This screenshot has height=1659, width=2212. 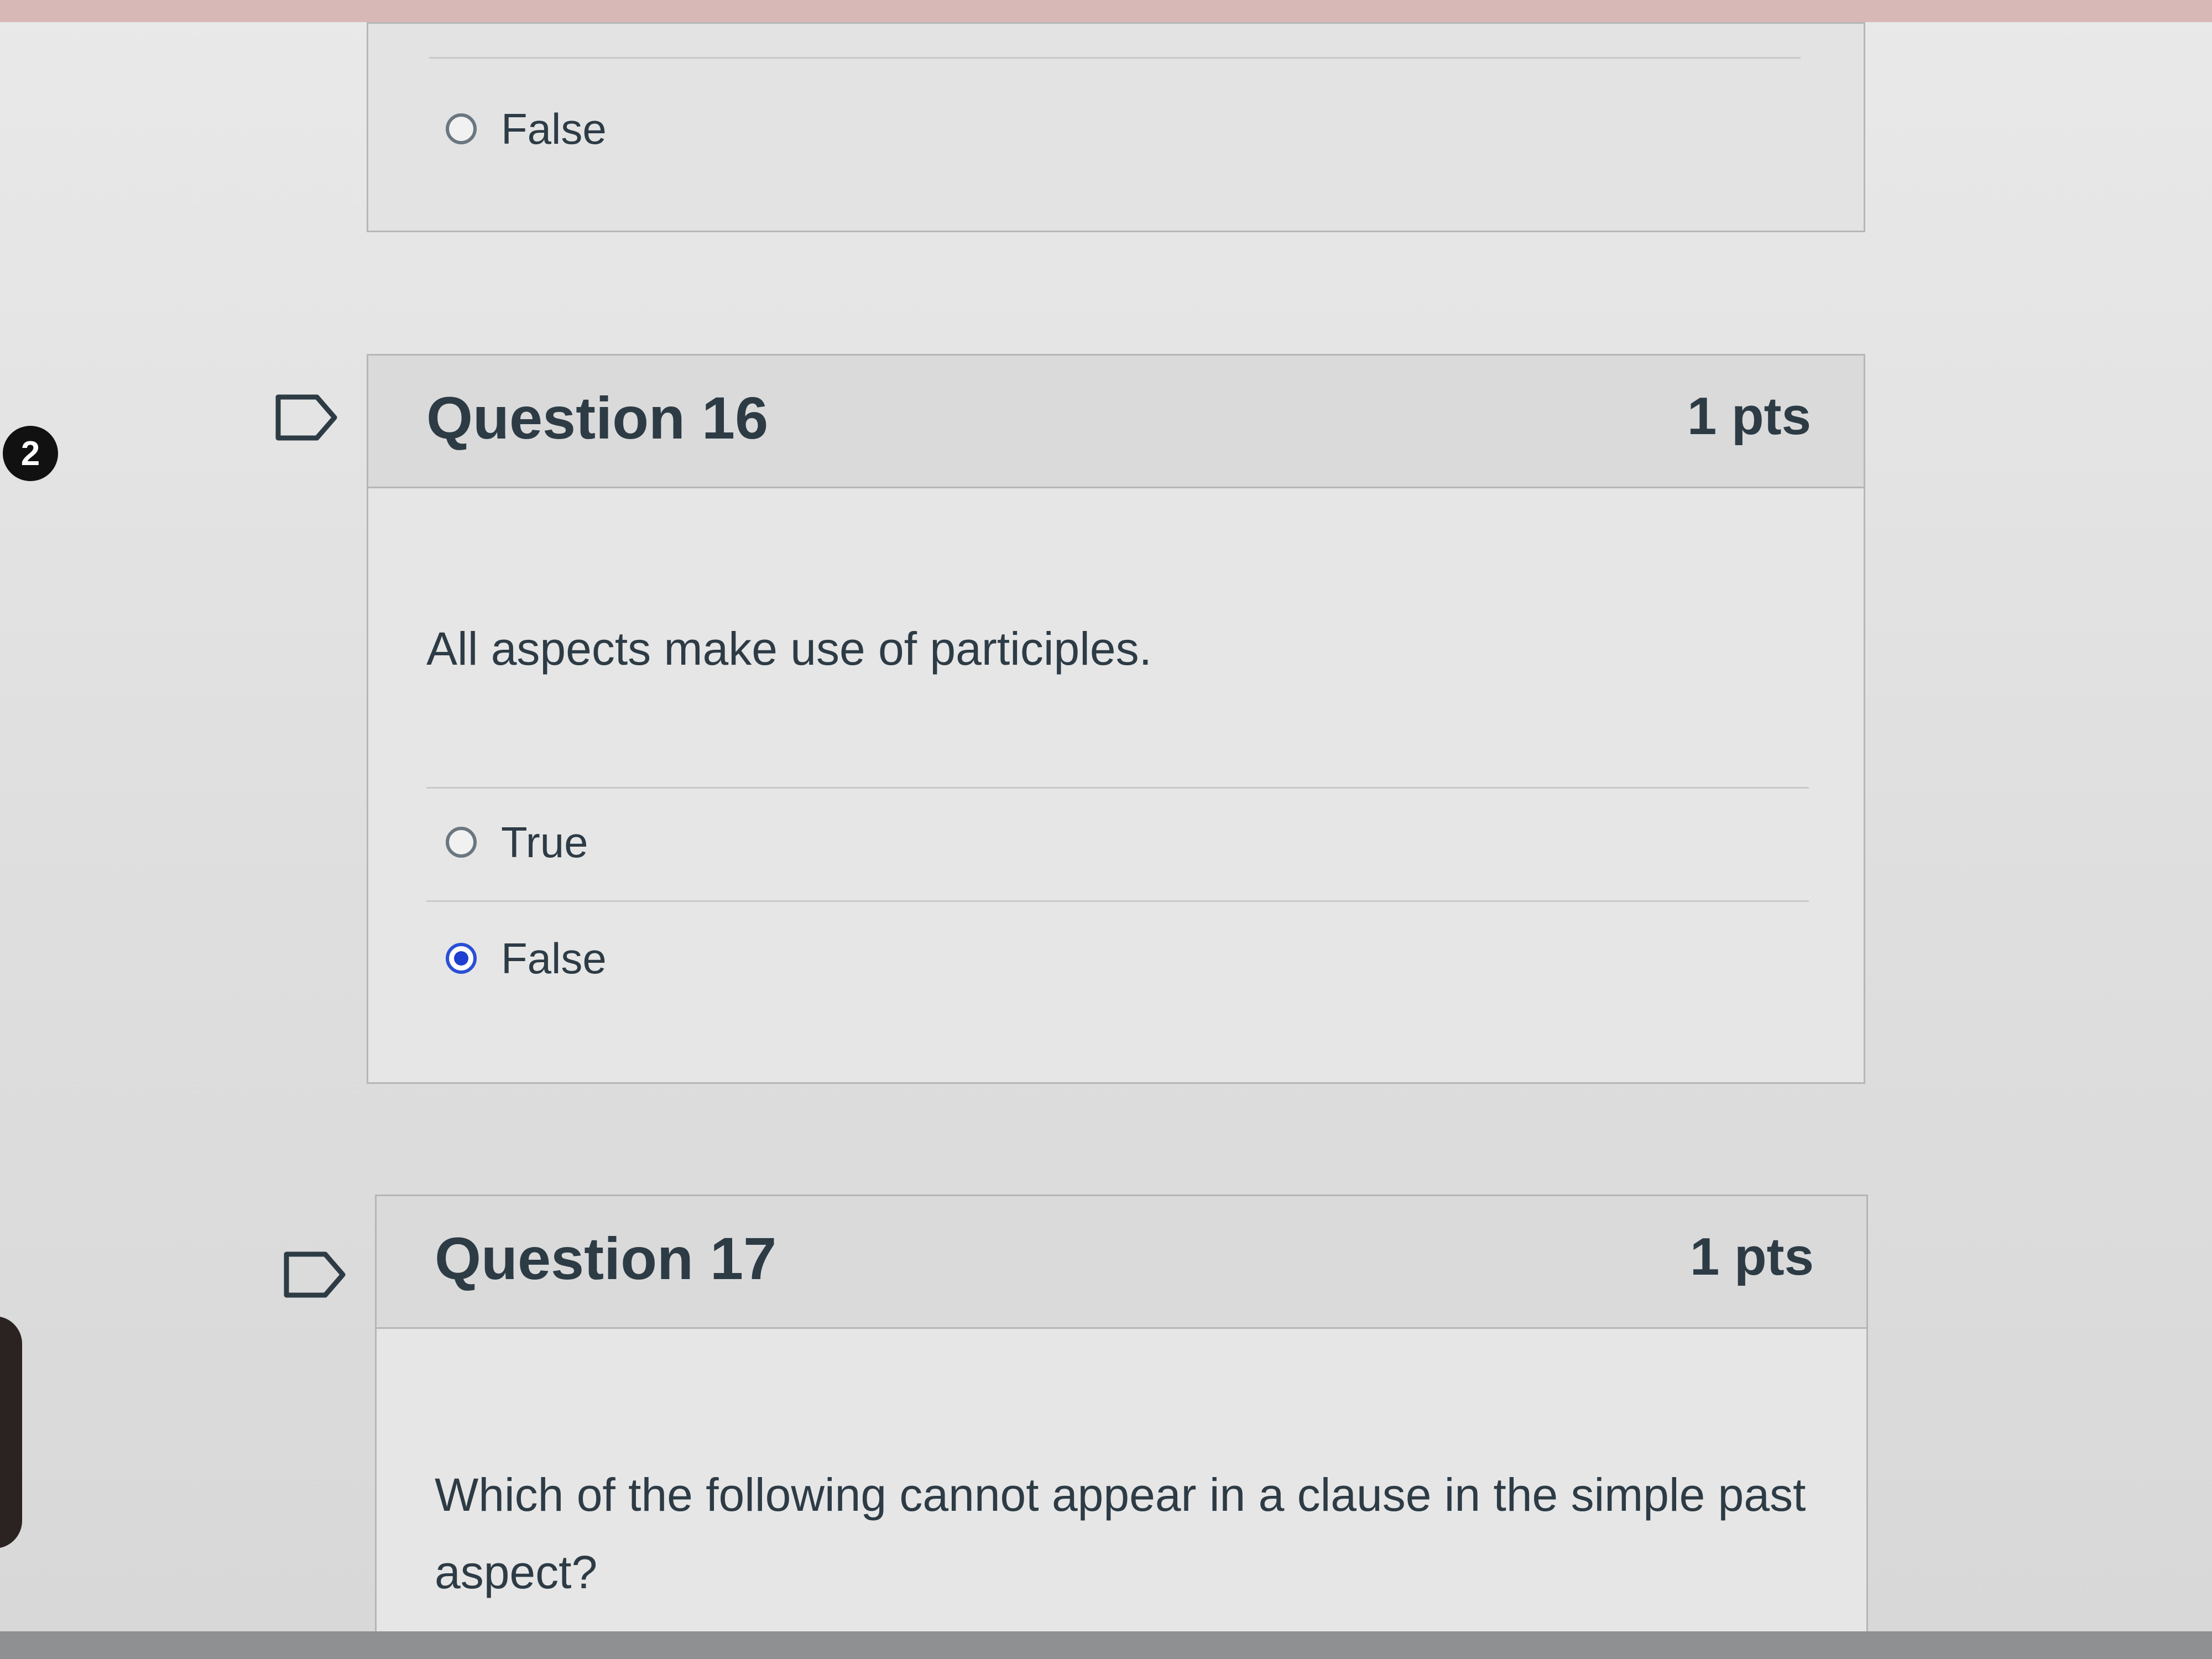 What do you see at coordinates (1116, 127) in the screenshot?
I see `previous-question-card: False` at bounding box center [1116, 127].